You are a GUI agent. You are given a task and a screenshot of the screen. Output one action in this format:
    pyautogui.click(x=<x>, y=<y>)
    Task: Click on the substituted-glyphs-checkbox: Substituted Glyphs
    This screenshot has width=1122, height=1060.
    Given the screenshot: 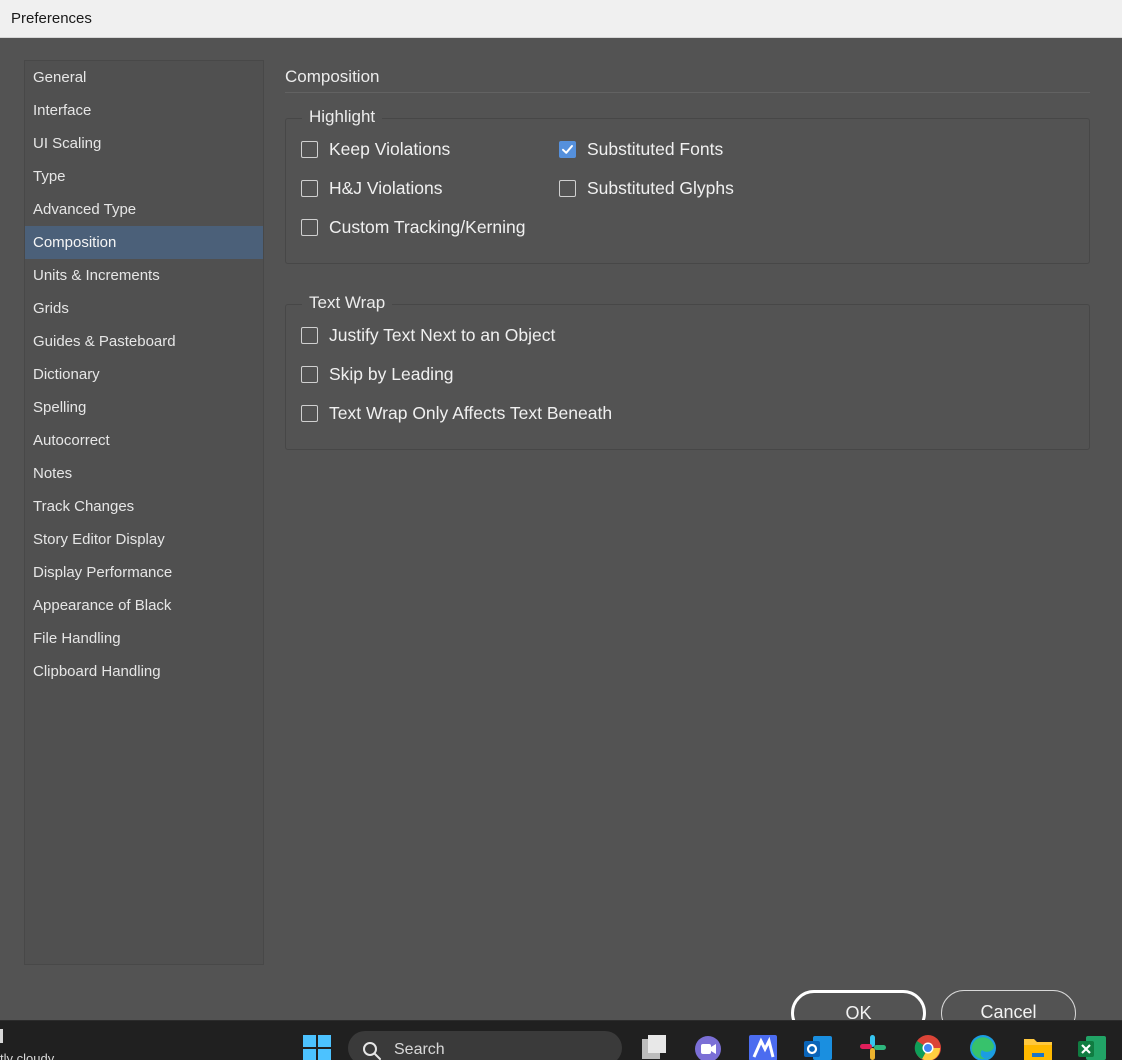 What is the action you would take?
    pyautogui.click(x=646, y=188)
    